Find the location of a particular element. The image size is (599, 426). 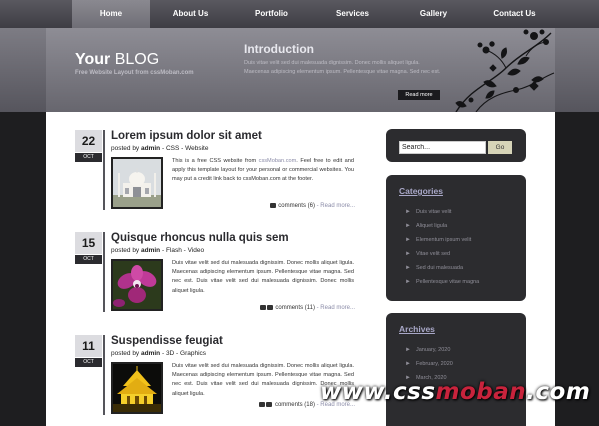

post-text-part: This is a free CSS website from is located at coordinates (215, 161).